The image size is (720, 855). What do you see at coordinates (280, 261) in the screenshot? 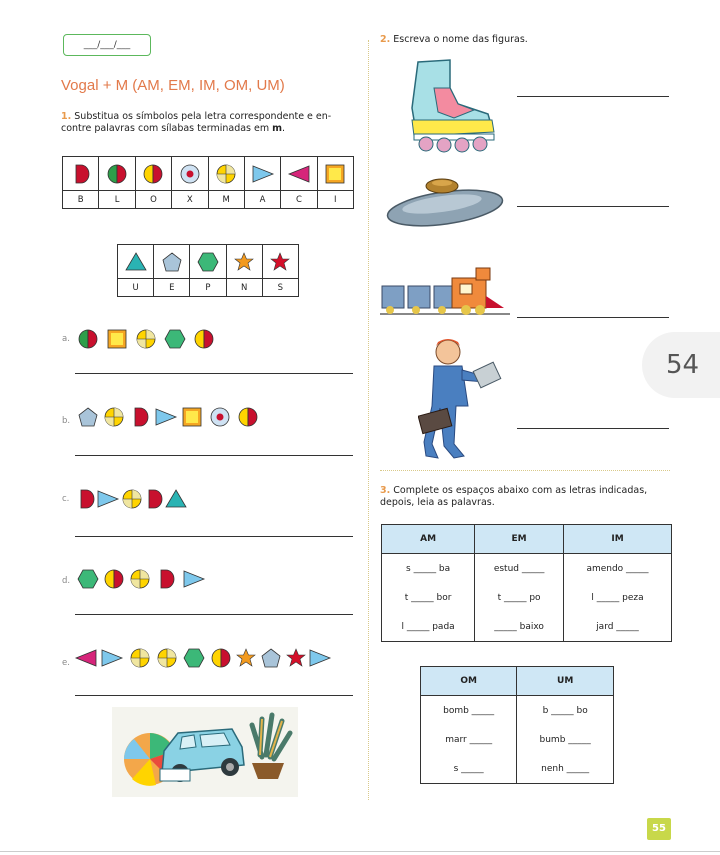
I see `symbol-s` at bounding box center [280, 261].